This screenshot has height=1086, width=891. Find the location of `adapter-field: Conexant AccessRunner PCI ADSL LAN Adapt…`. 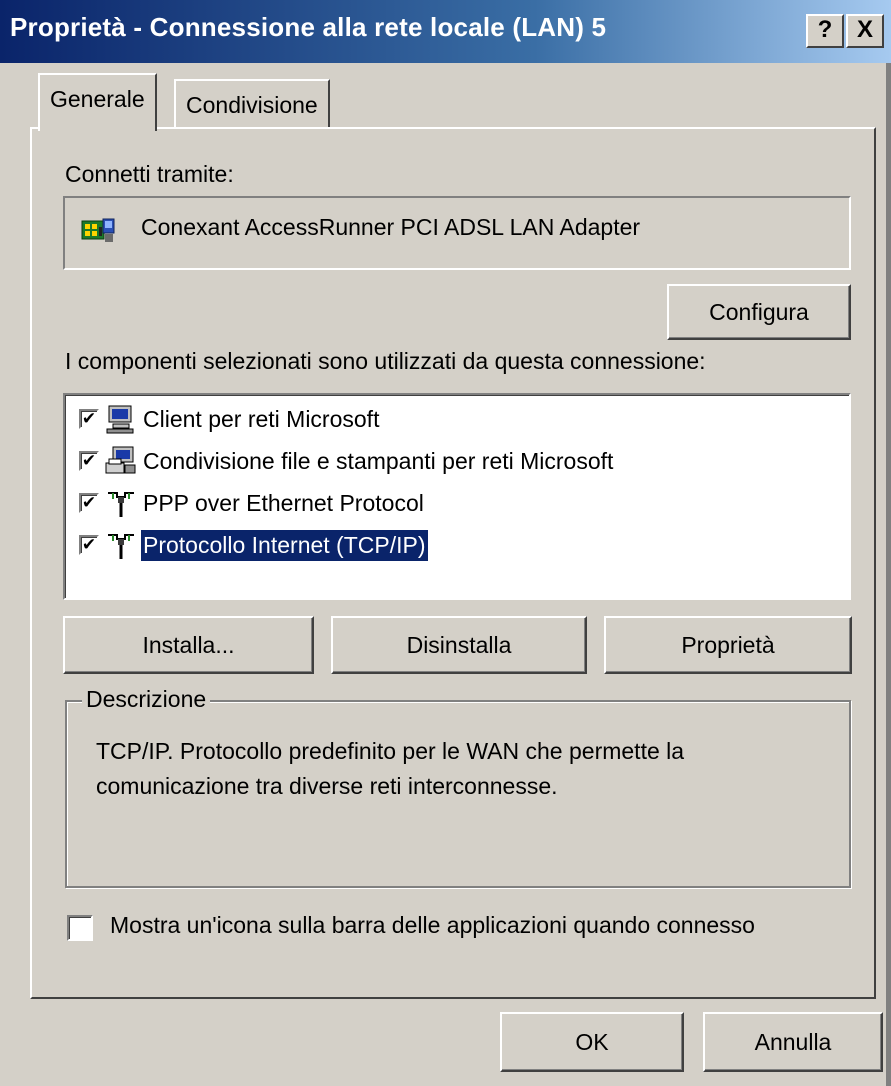

adapter-field: Conexant AccessRunner PCI ADSL LAN Adapt… is located at coordinates (457, 233).